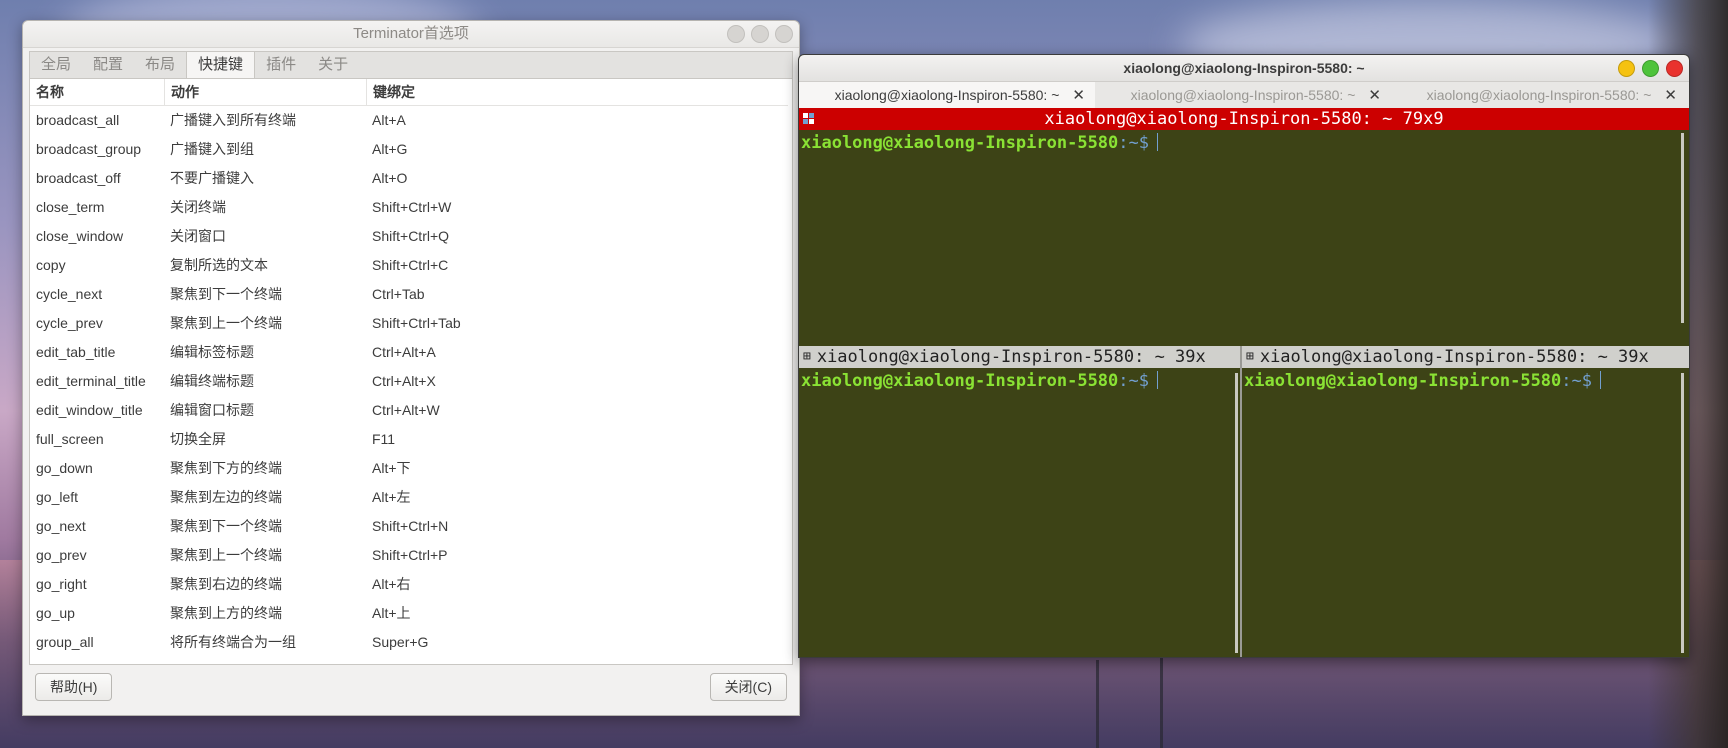  Describe the element at coordinates (265, 92) in the screenshot. I see `column-header-action: 动作` at that location.